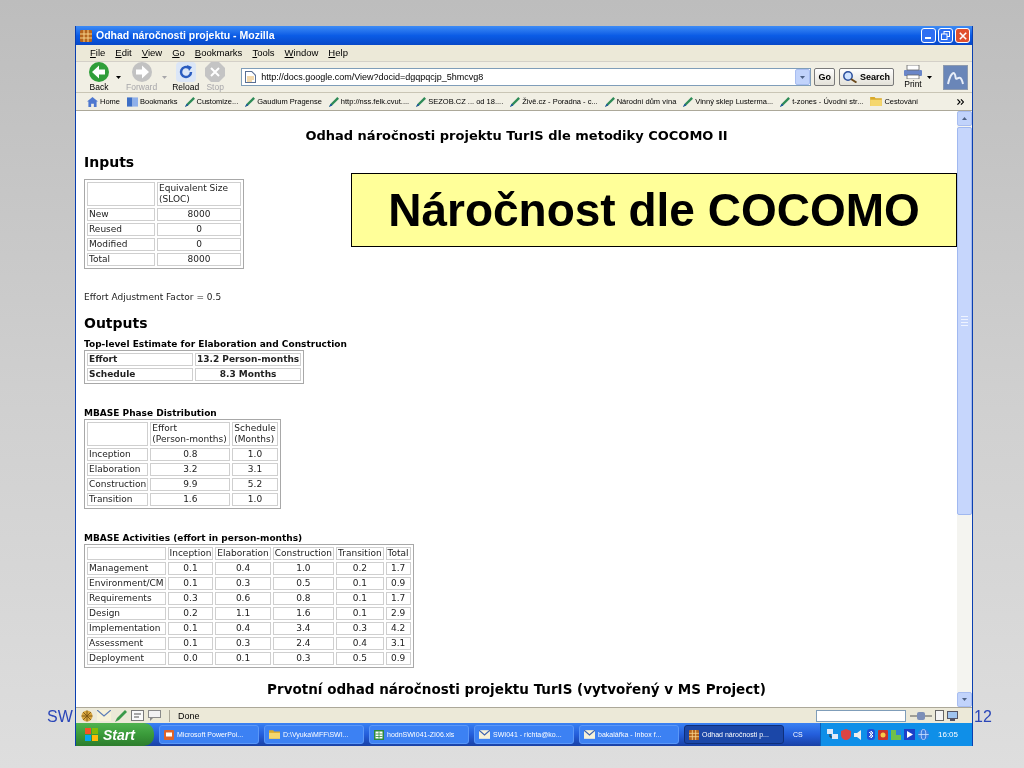 The width and height of the screenshot is (1024, 768). Describe the element at coordinates (303, 553) in the screenshot. I see `column-header: Construction` at that location.